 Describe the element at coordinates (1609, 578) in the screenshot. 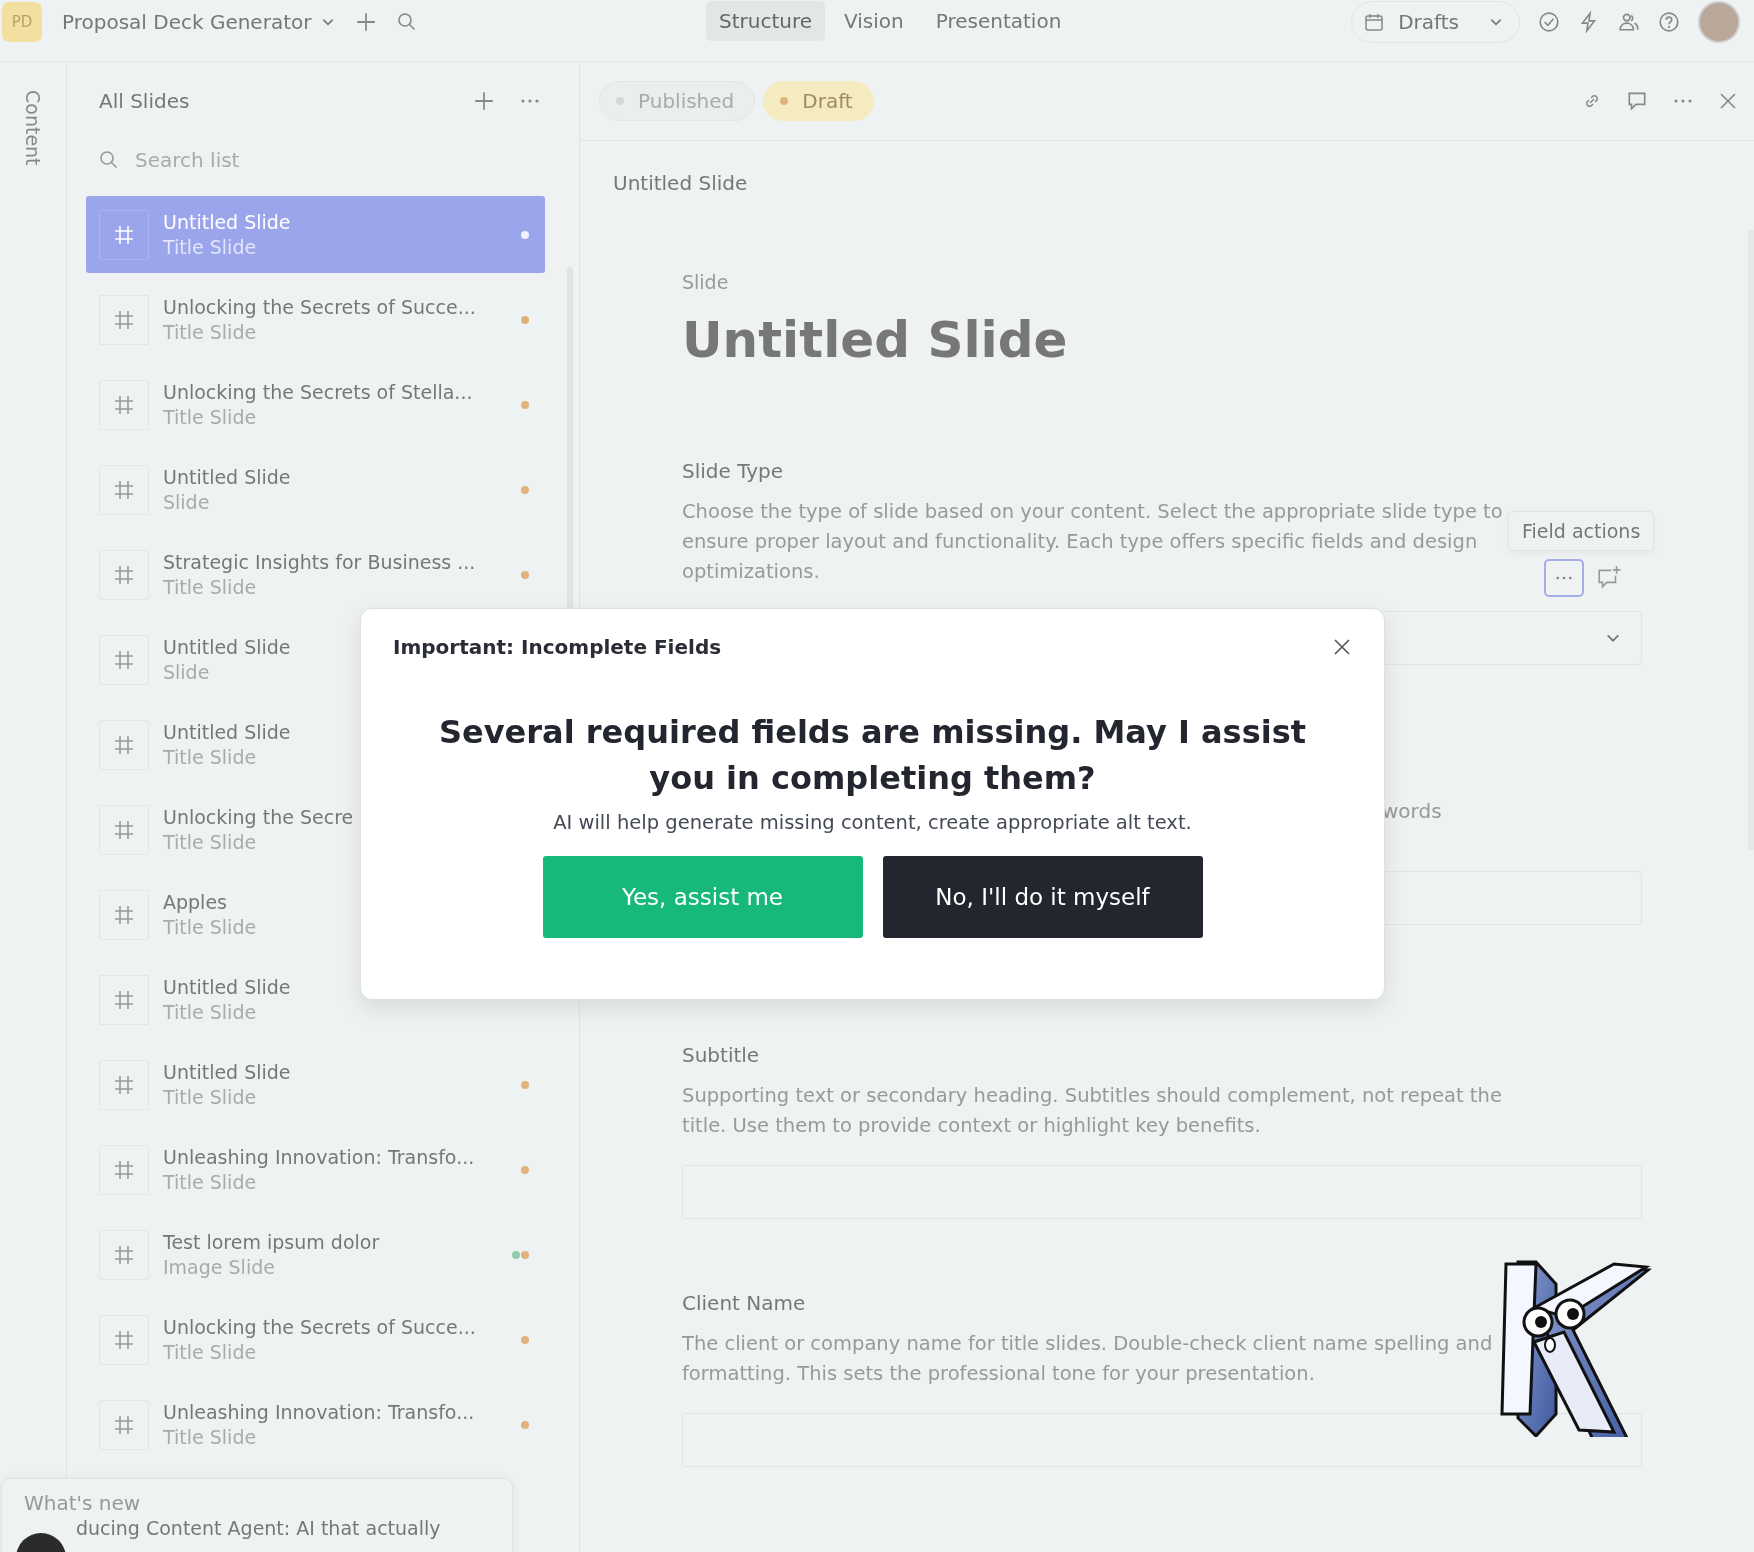

I see `add-comment-icon` at that location.